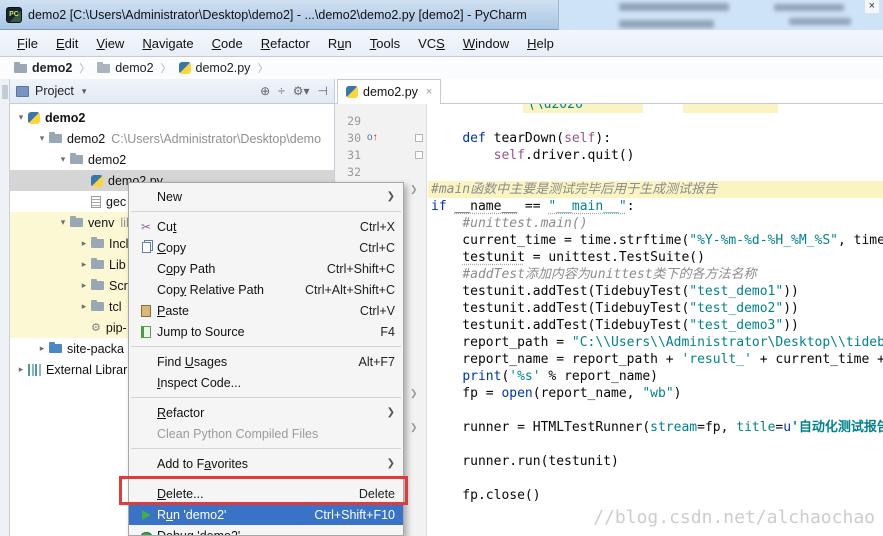 Image resolution: width=883 pixels, height=536 pixels. Describe the element at coordinates (115, 306) in the screenshot. I see `tree-item-label: tcl` at that location.